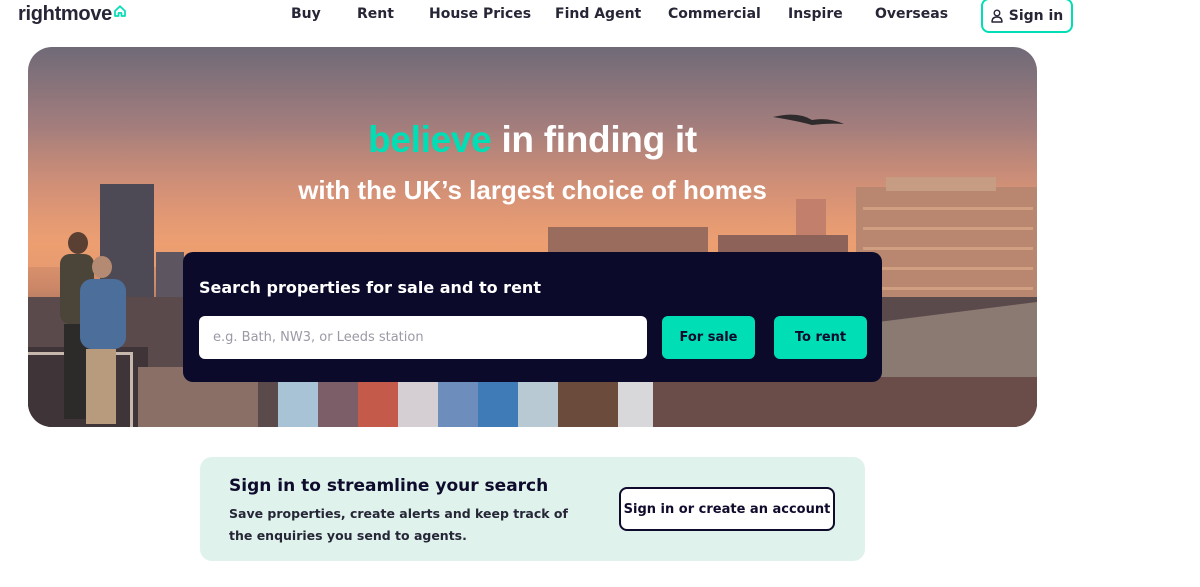 This screenshot has width=1200, height=587. I want to click on for-sale-button: For sale, so click(708, 337).